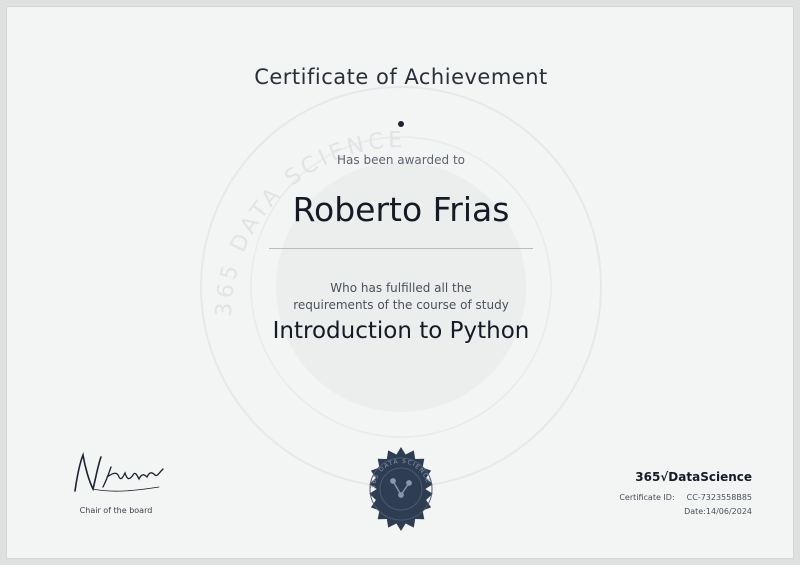 This screenshot has width=800, height=565. What do you see at coordinates (728, 511) in the screenshot?
I see `certificate-date-value: 14/06/2024` at bounding box center [728, 511].